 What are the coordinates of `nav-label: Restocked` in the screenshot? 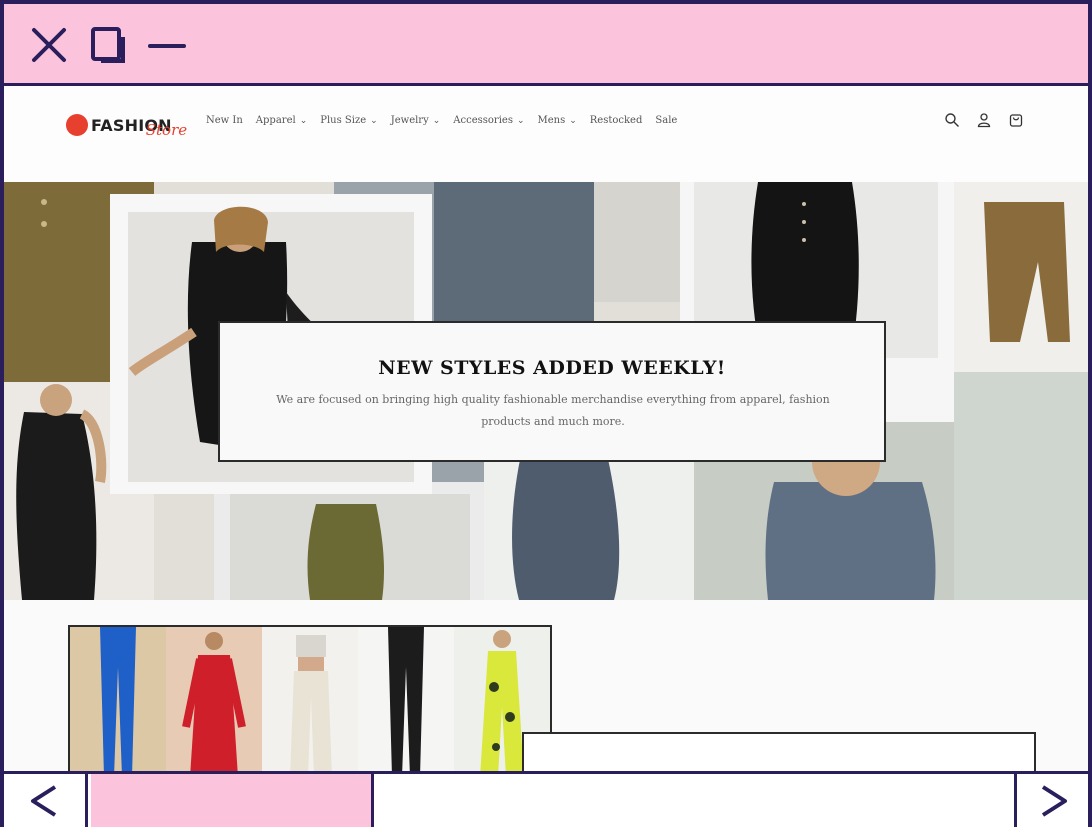 It's located at (616, 120).